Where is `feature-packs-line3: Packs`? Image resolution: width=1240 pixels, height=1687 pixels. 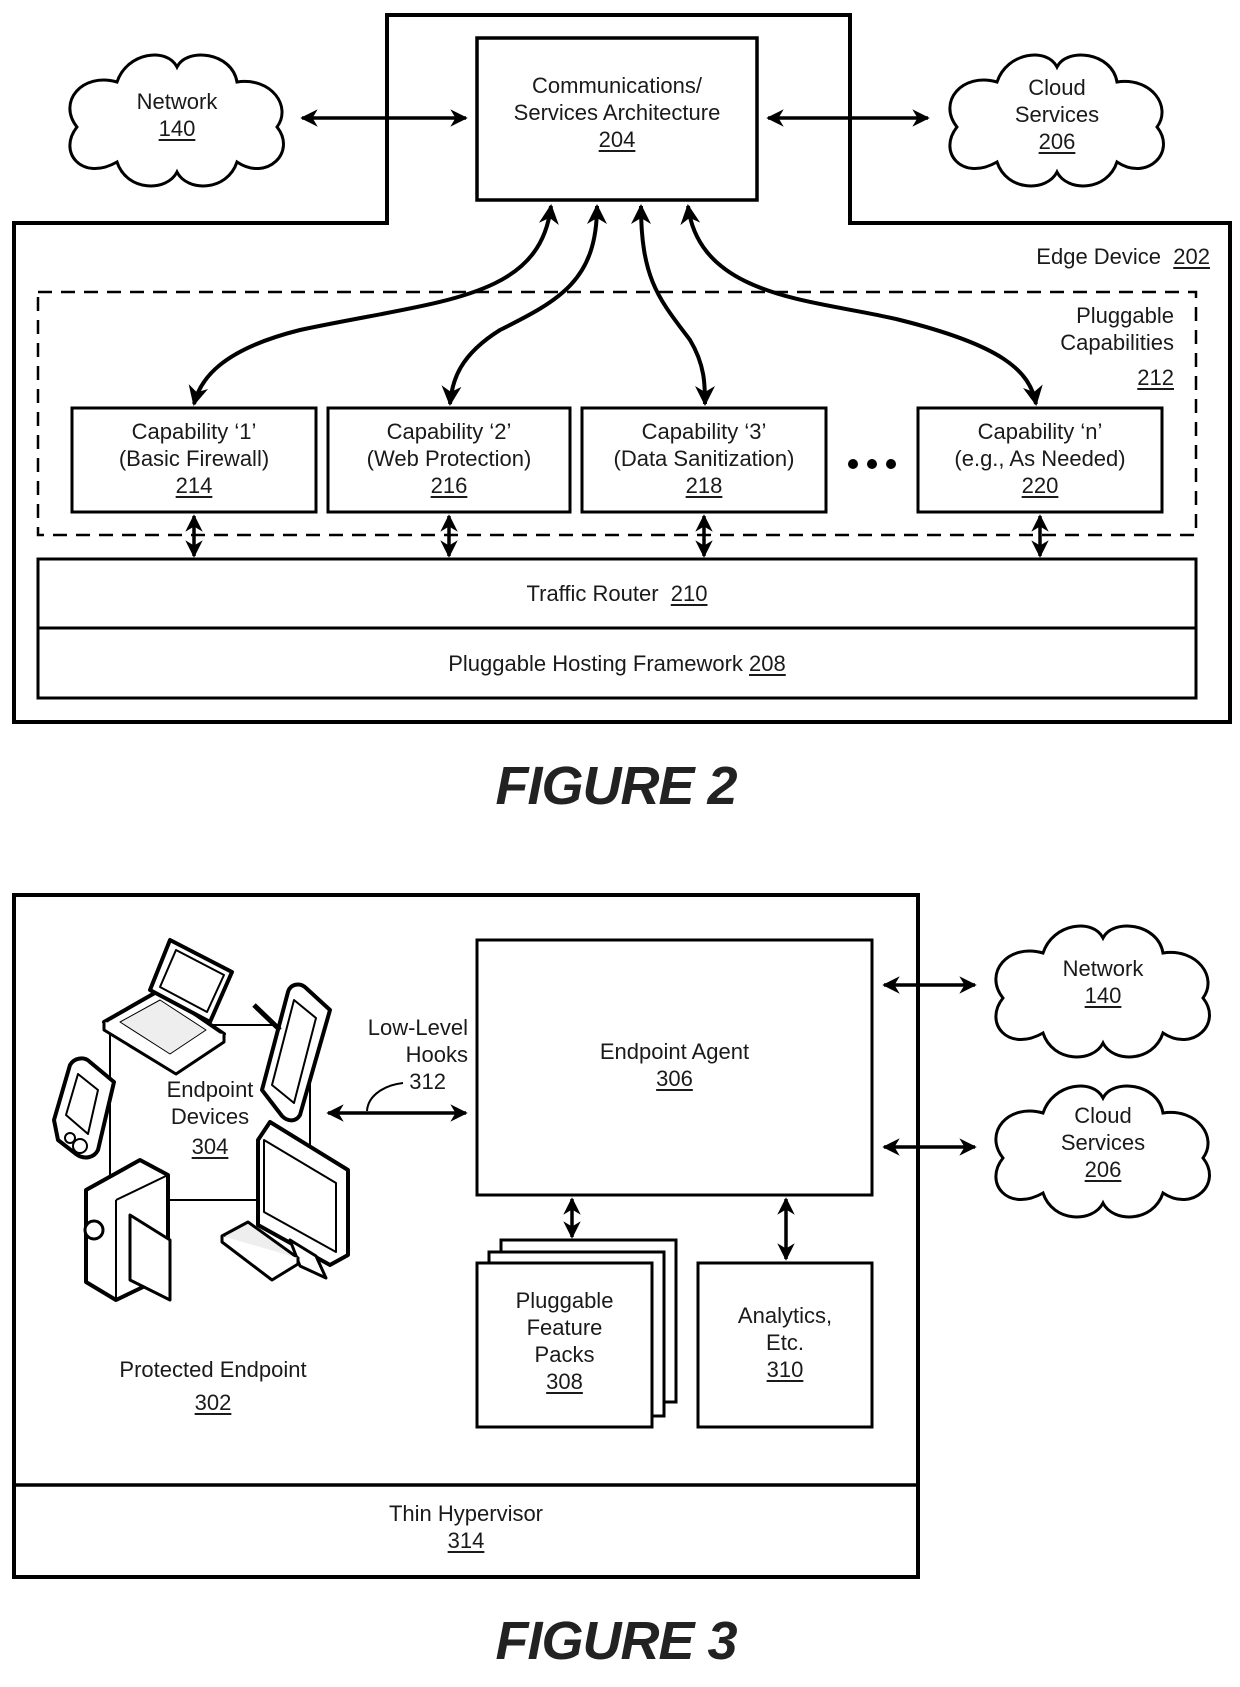 feature-packs-line3: Packs is located at coordinates (564, 1354).